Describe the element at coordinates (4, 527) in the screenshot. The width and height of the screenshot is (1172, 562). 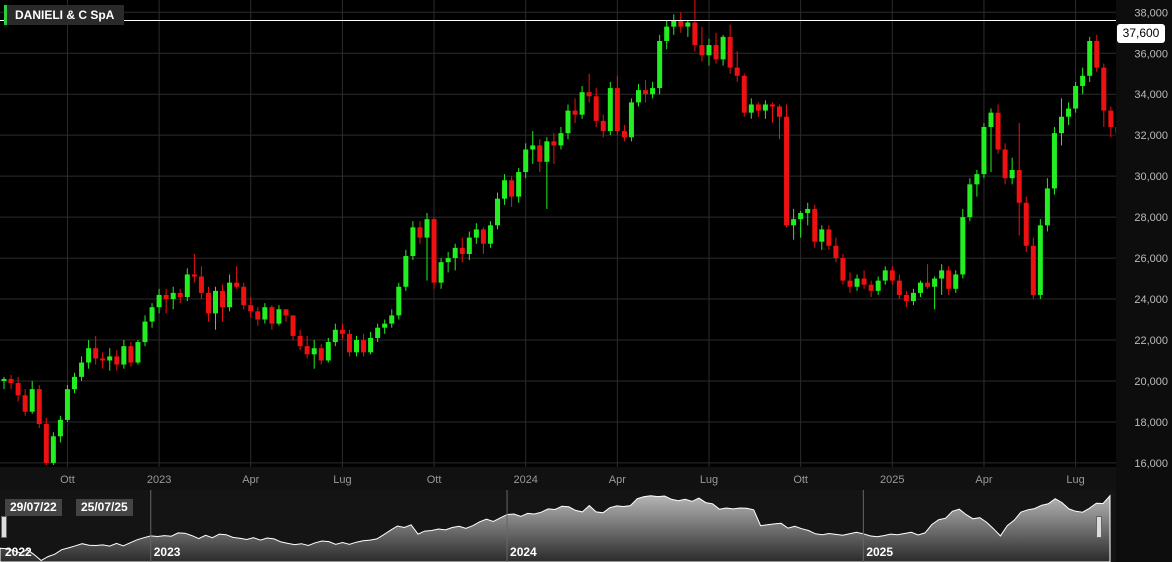
I see `navigator-left-handle` at that location.